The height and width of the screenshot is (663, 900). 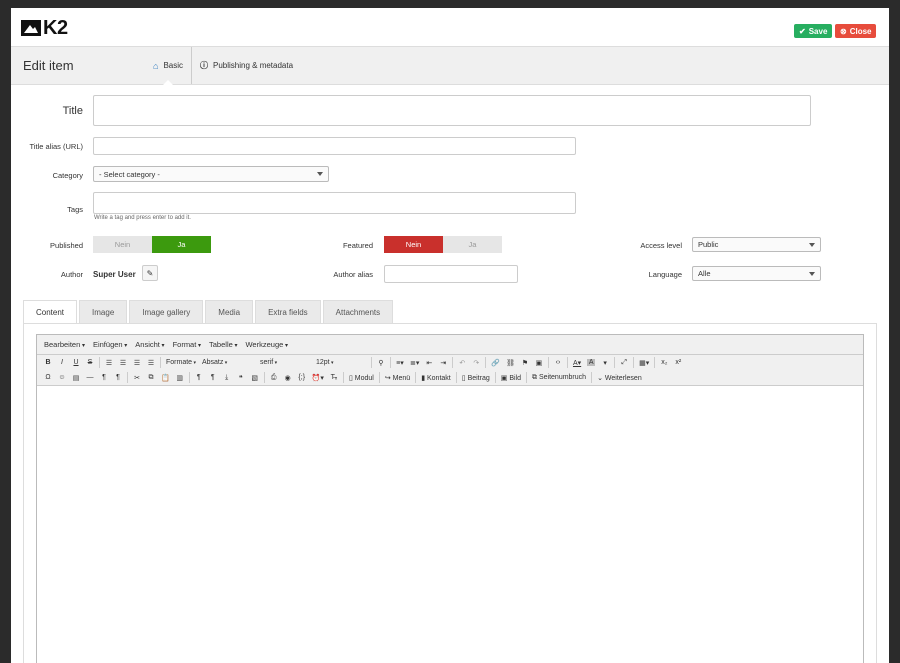 I want to click on tab-extra-fields: Extra fields, so click(x=288, y=311).